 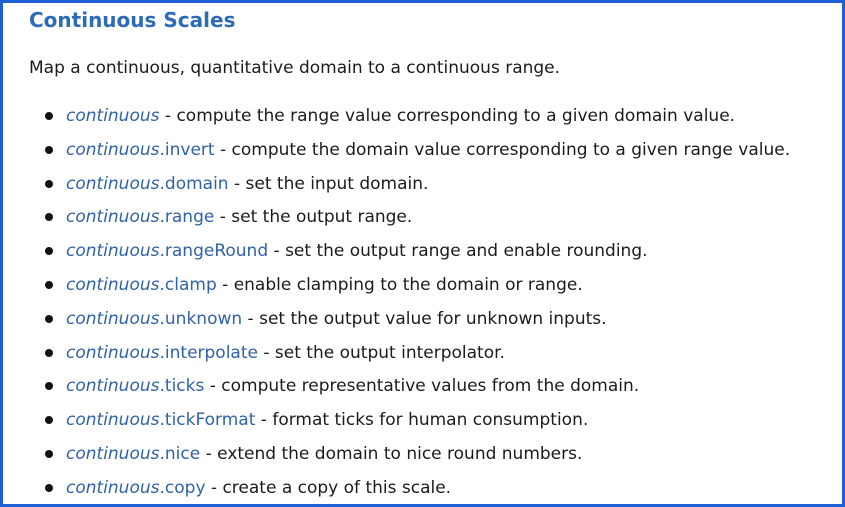 I want to click on link-method: .nice, so click(x=180, y=453).